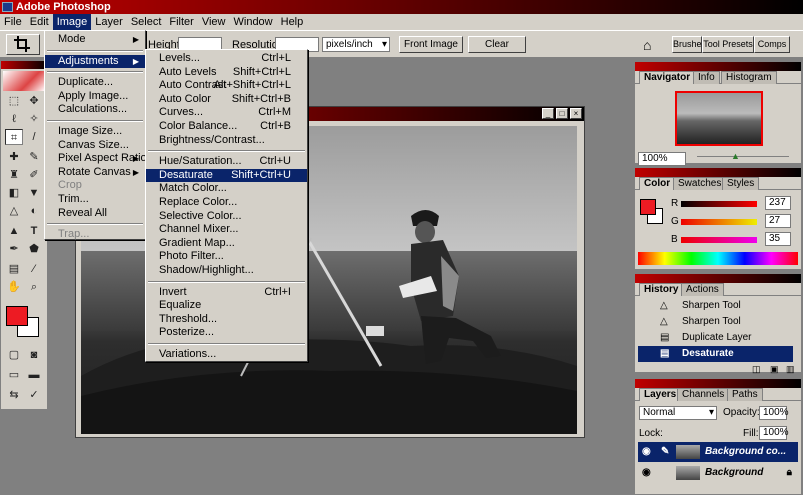  I want to click on adj-levels: Levels... Ctrl+L, so click(226, 59).